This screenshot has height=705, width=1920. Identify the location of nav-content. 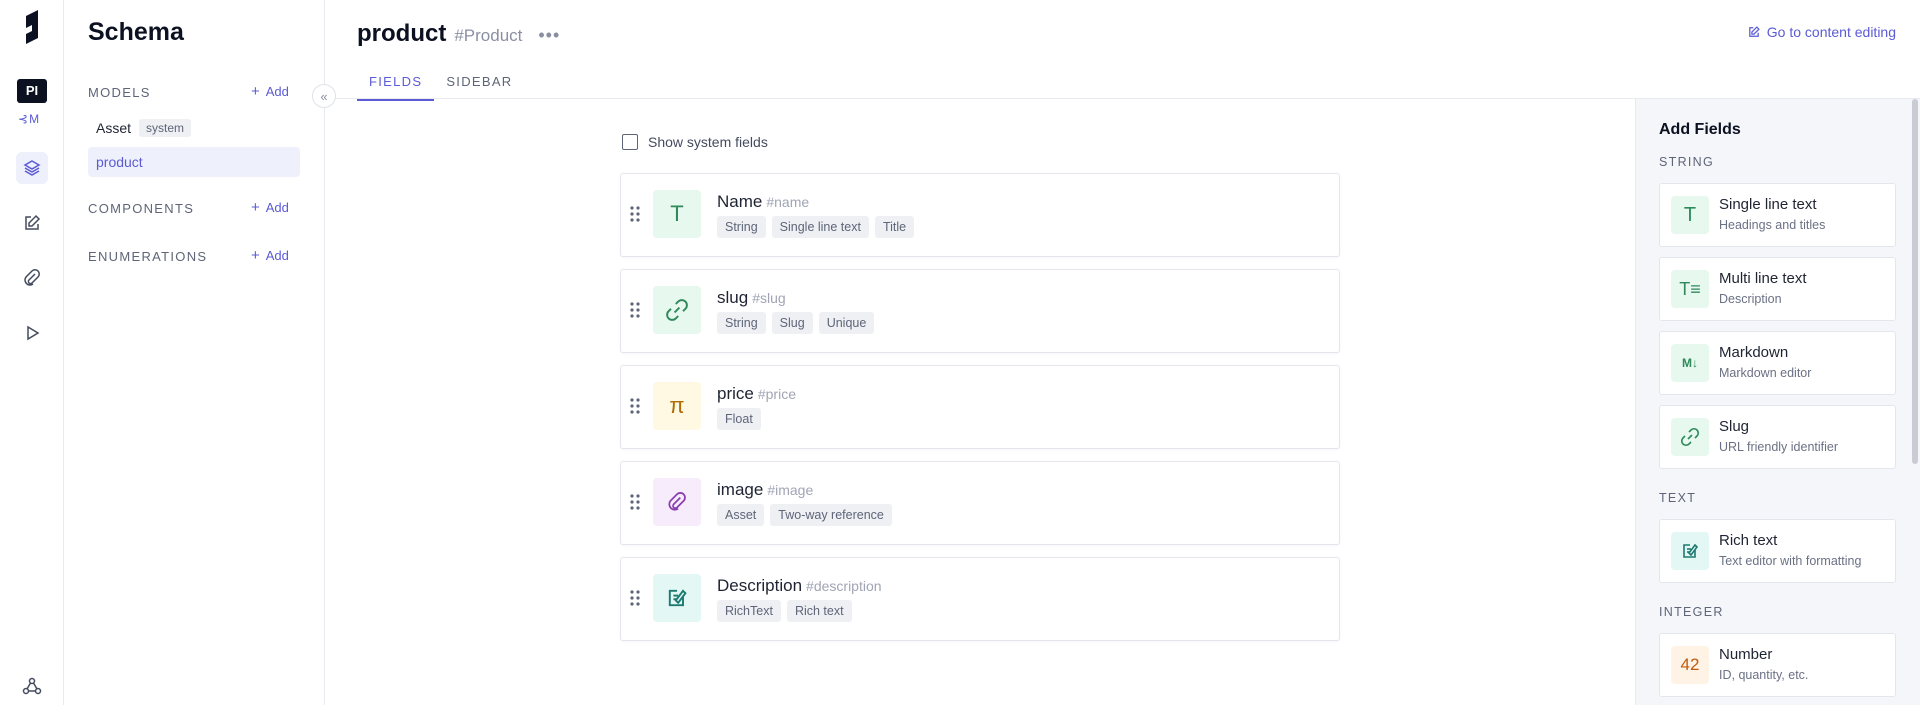
(32, 223).